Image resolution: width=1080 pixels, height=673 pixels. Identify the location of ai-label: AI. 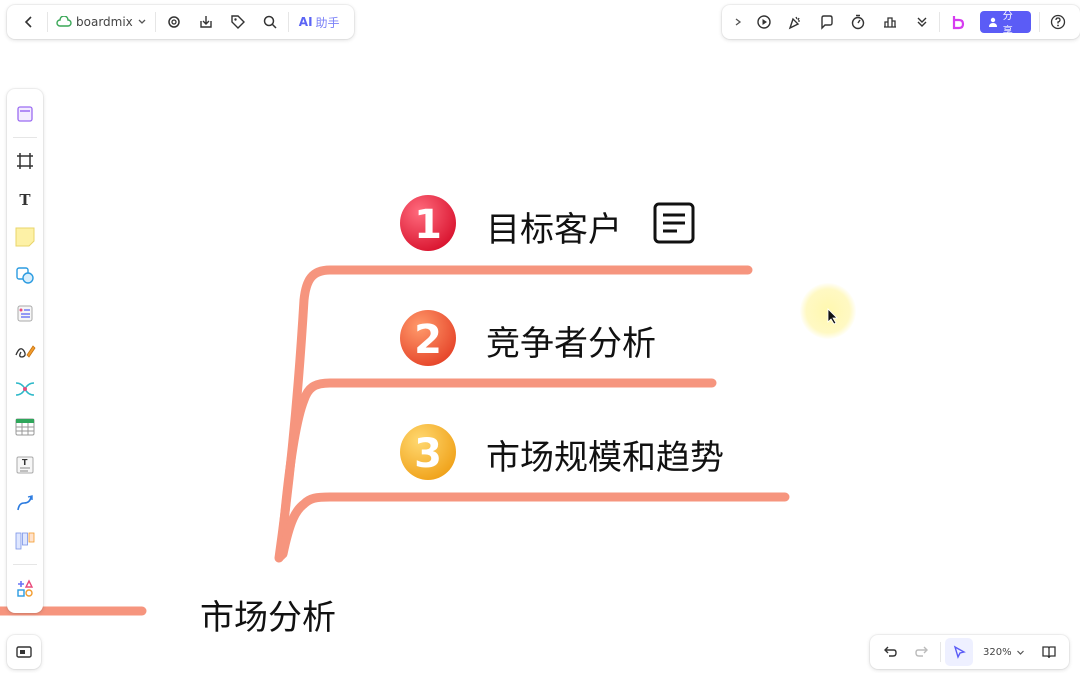
(305, 22).